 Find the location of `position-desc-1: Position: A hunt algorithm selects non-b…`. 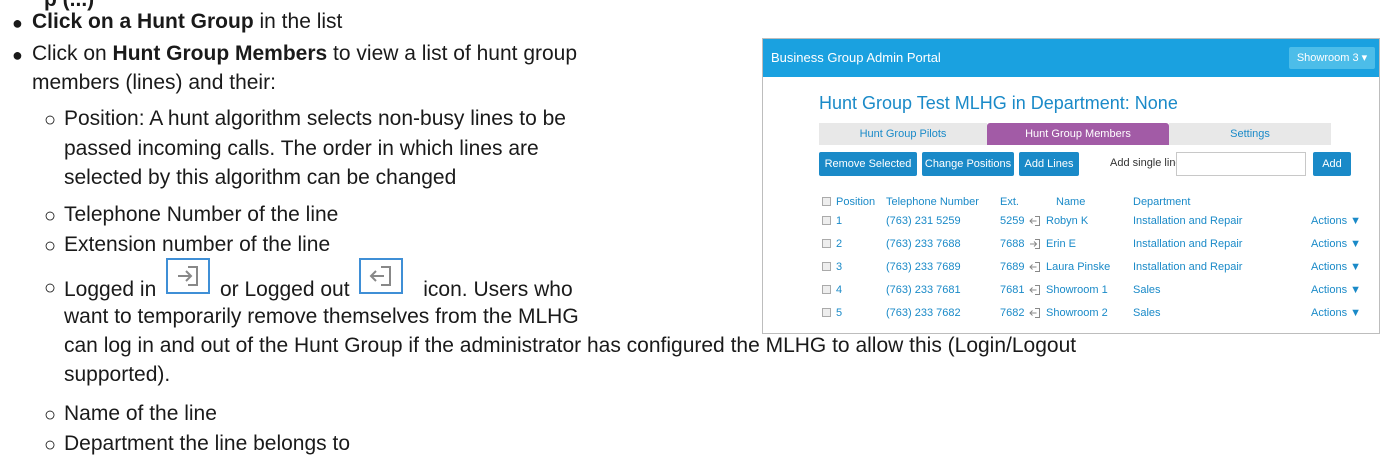

position-desc-1: Position: A hunt algorithm selects non-b… is located at coordinates (315, 118).